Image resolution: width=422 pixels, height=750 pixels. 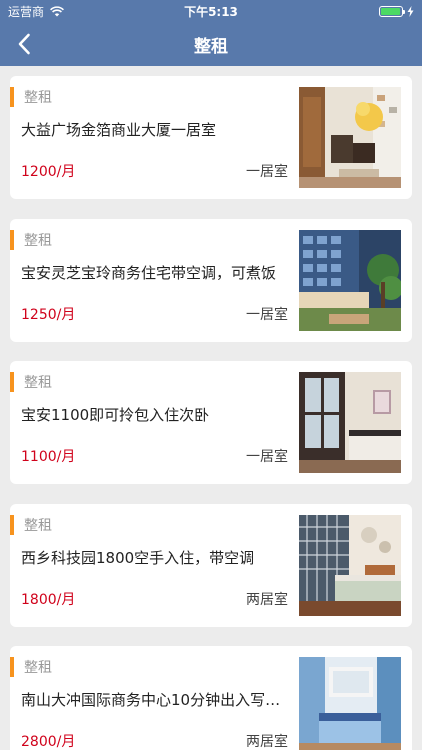 I want to click on status-bar: 运营商 下午5:13, so click(x=211, y=11).